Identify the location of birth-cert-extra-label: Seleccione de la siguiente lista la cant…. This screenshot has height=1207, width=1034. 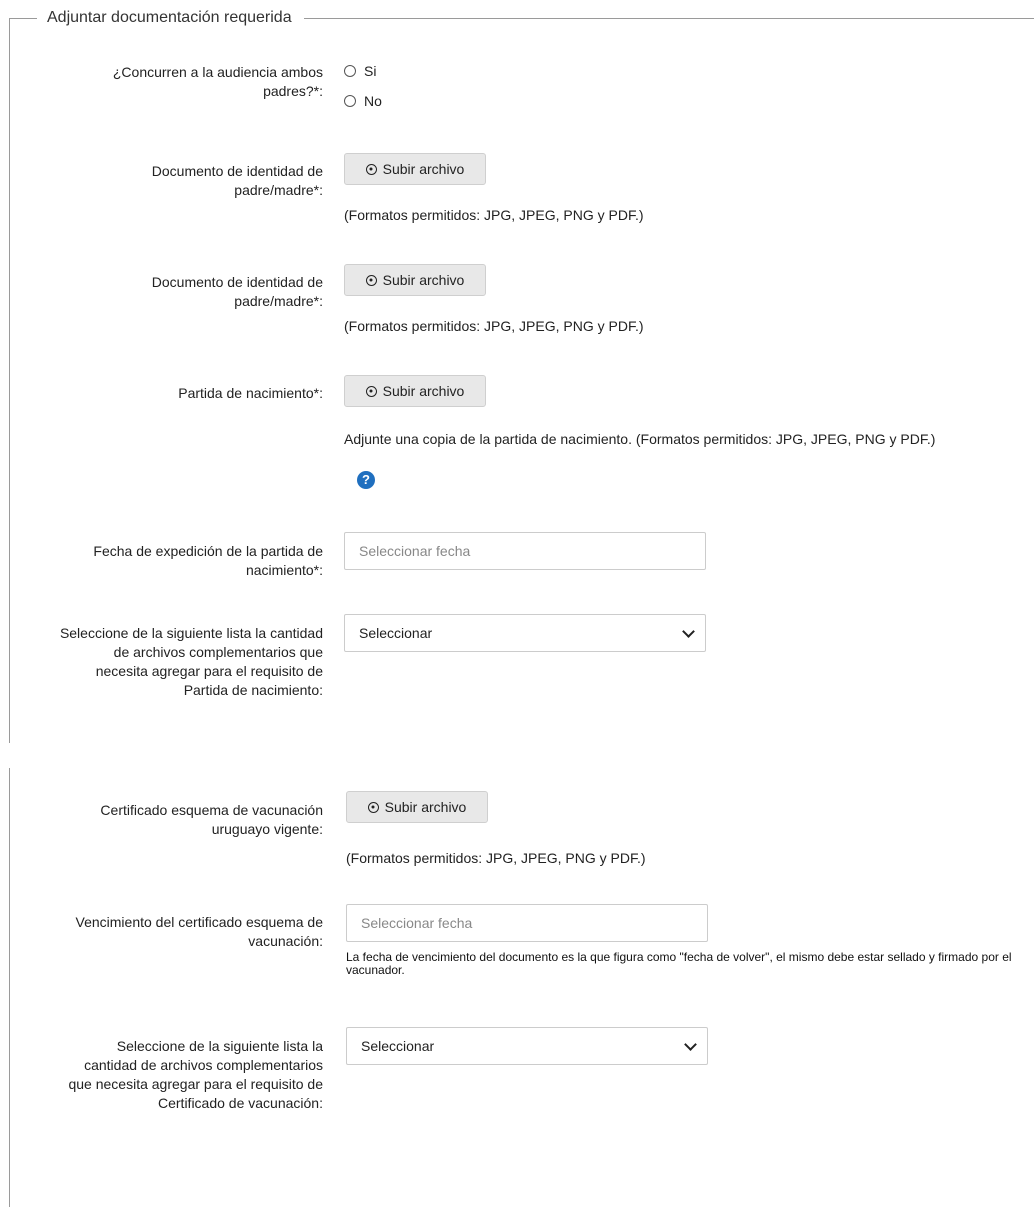
(191, 661).